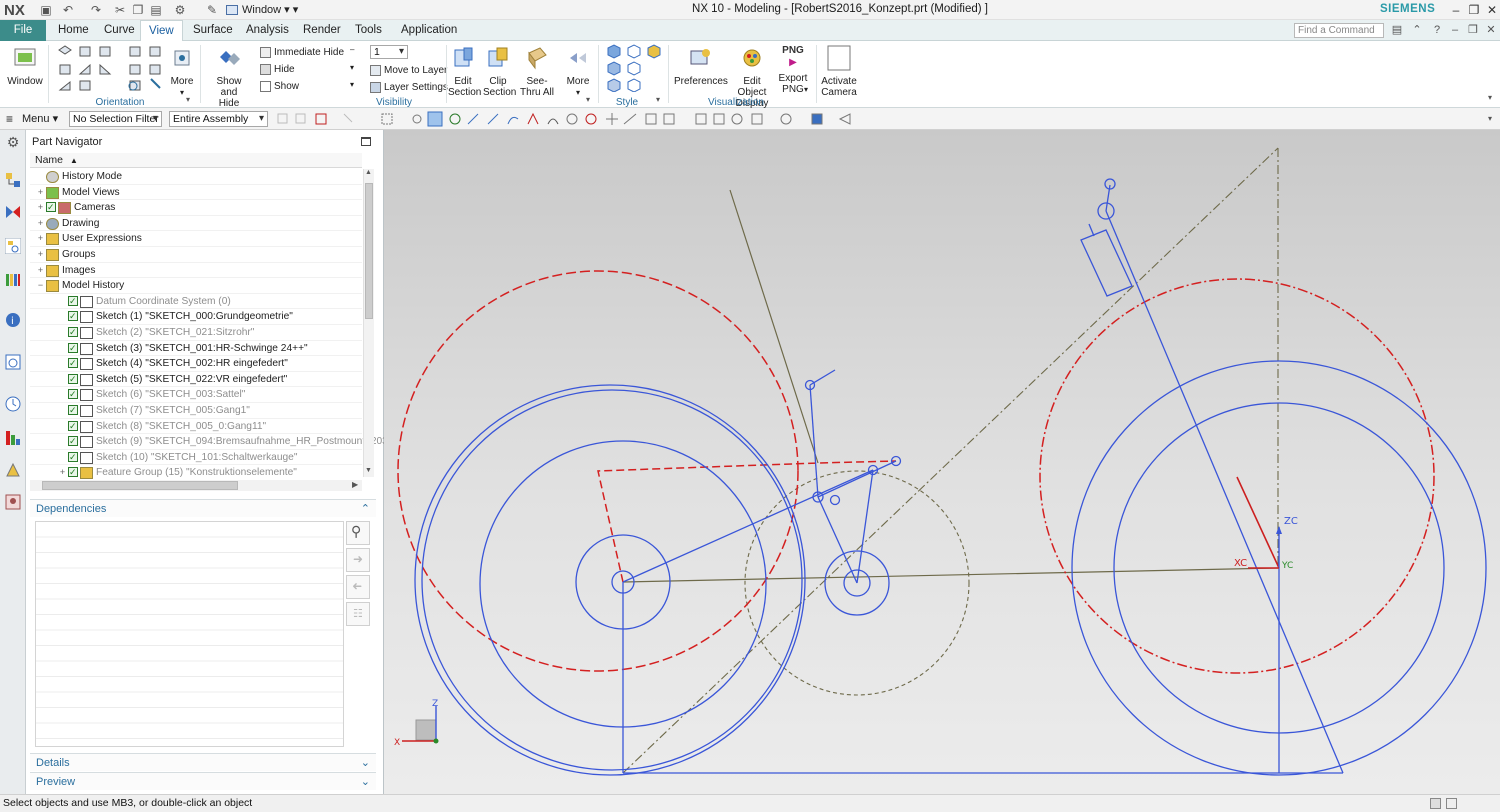 Image resolution: width=1500 pixels, height=812 pixels. Describe the element at coordinates (1473, 30) in the screenshot. I see `doc-restore-icon: ❐` at that location.